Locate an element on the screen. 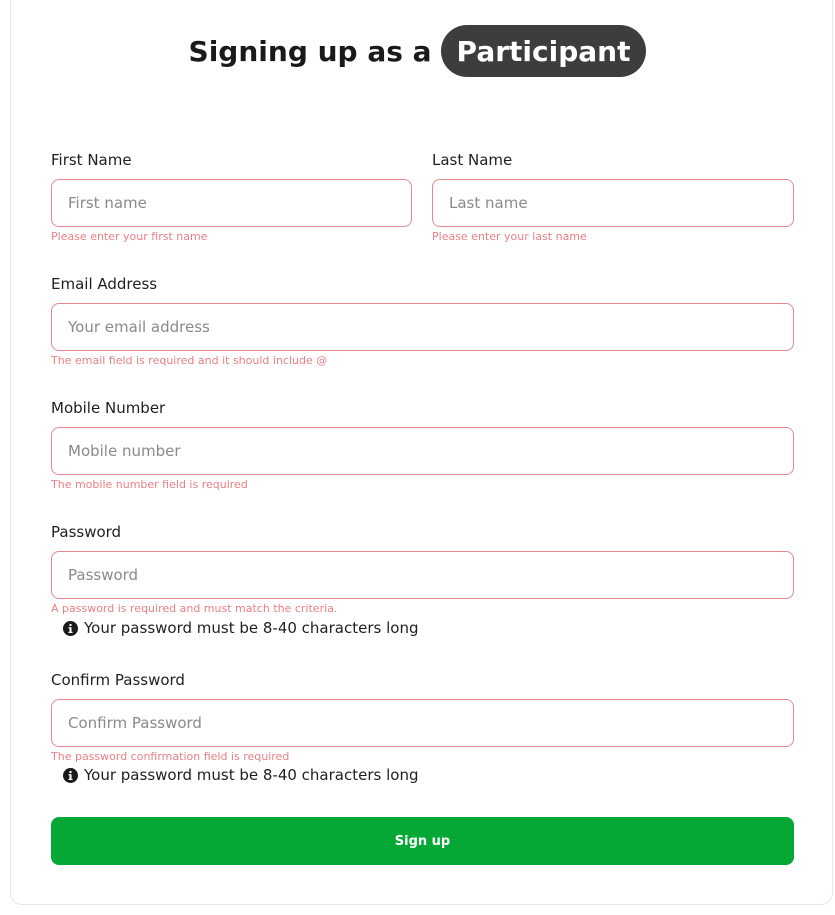  page-title: Signing up as a Participant is located at coordinates (417, 51).